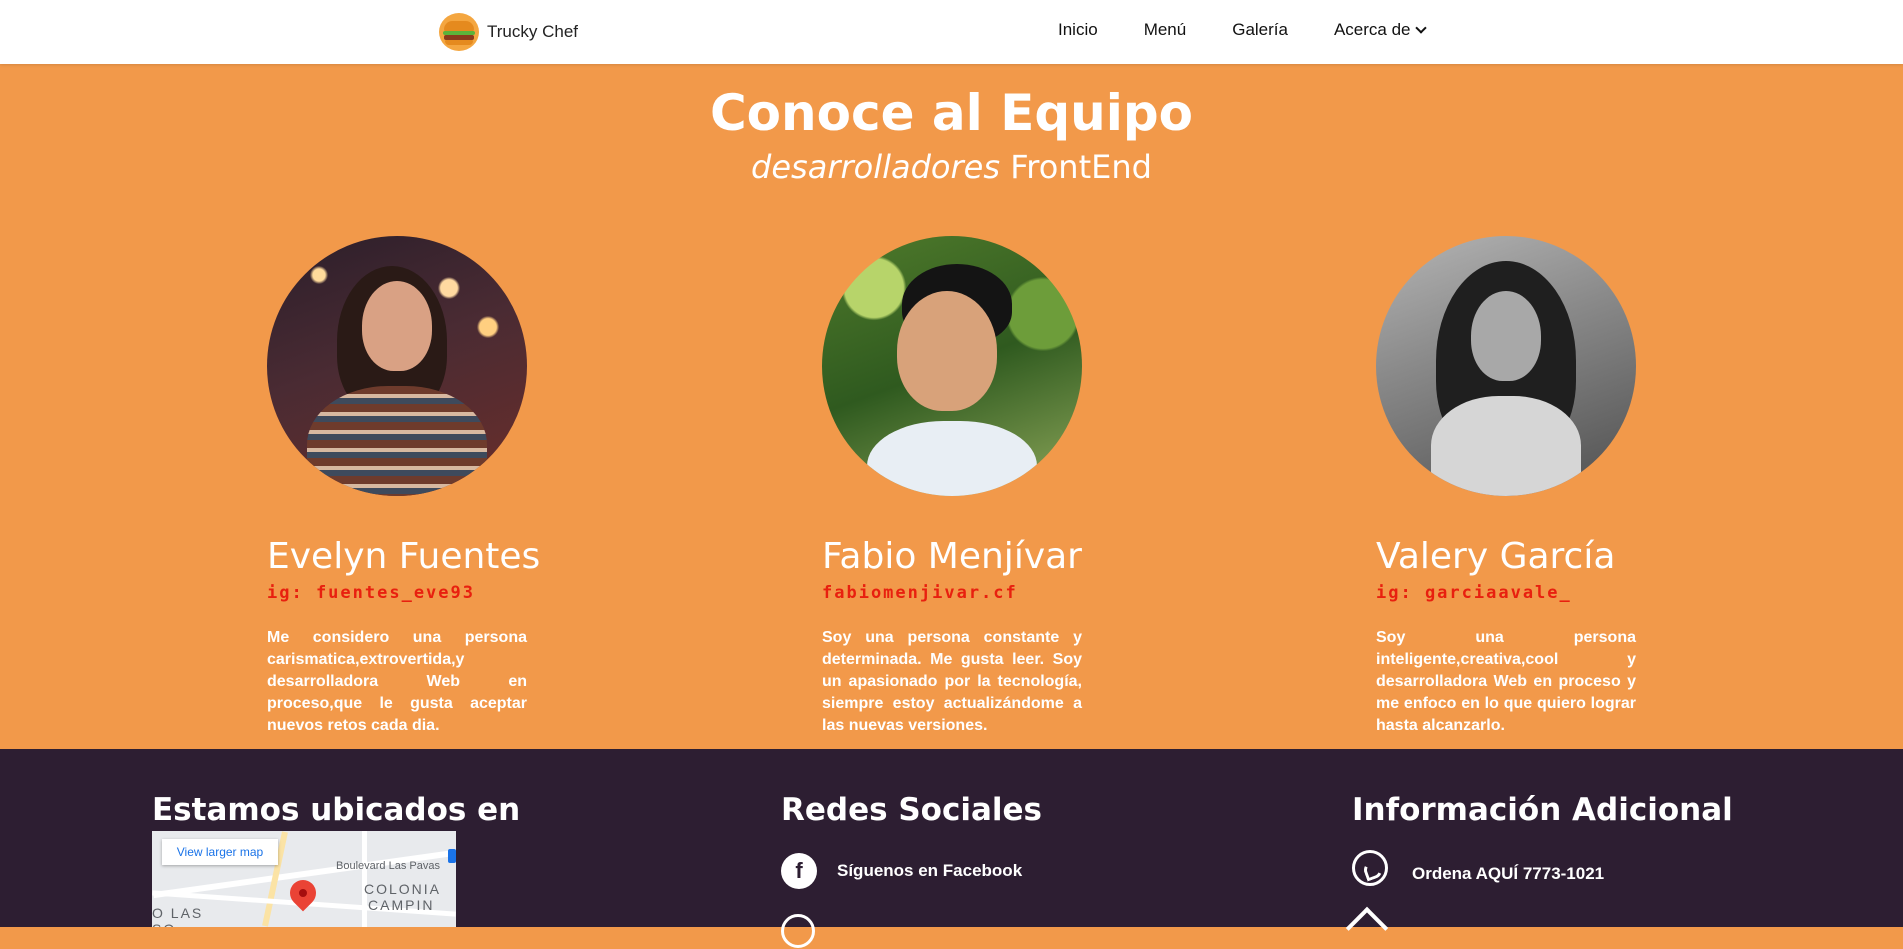 This screenshot has height=949, width=1903. I want to click on facebook-link: f Síguenos en Facebook, so click(901, 871).